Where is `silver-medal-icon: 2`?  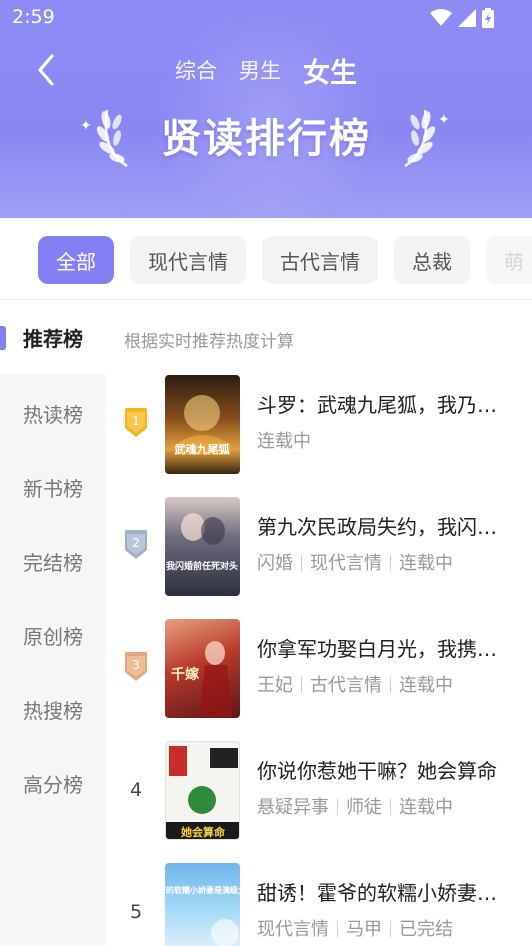 silver-medal-icon: 2 is located at coordinates (136, 544).